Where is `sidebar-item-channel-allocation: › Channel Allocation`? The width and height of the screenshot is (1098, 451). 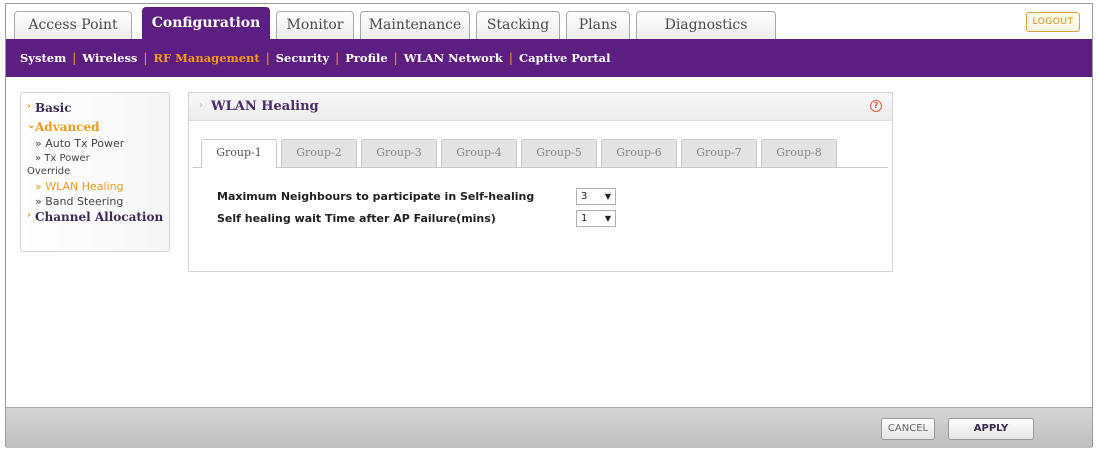 sidebar-item-channel-allocation: › Channel Allocation is located at coordinates (98, 217).